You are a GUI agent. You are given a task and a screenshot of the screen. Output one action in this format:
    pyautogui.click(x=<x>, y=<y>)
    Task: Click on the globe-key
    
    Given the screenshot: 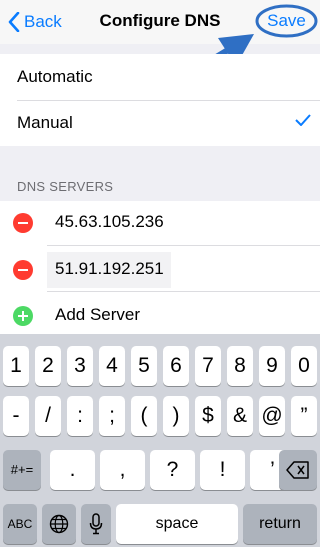 What is the action you would take?
    pyautogui.click(x=59, y=524)
    